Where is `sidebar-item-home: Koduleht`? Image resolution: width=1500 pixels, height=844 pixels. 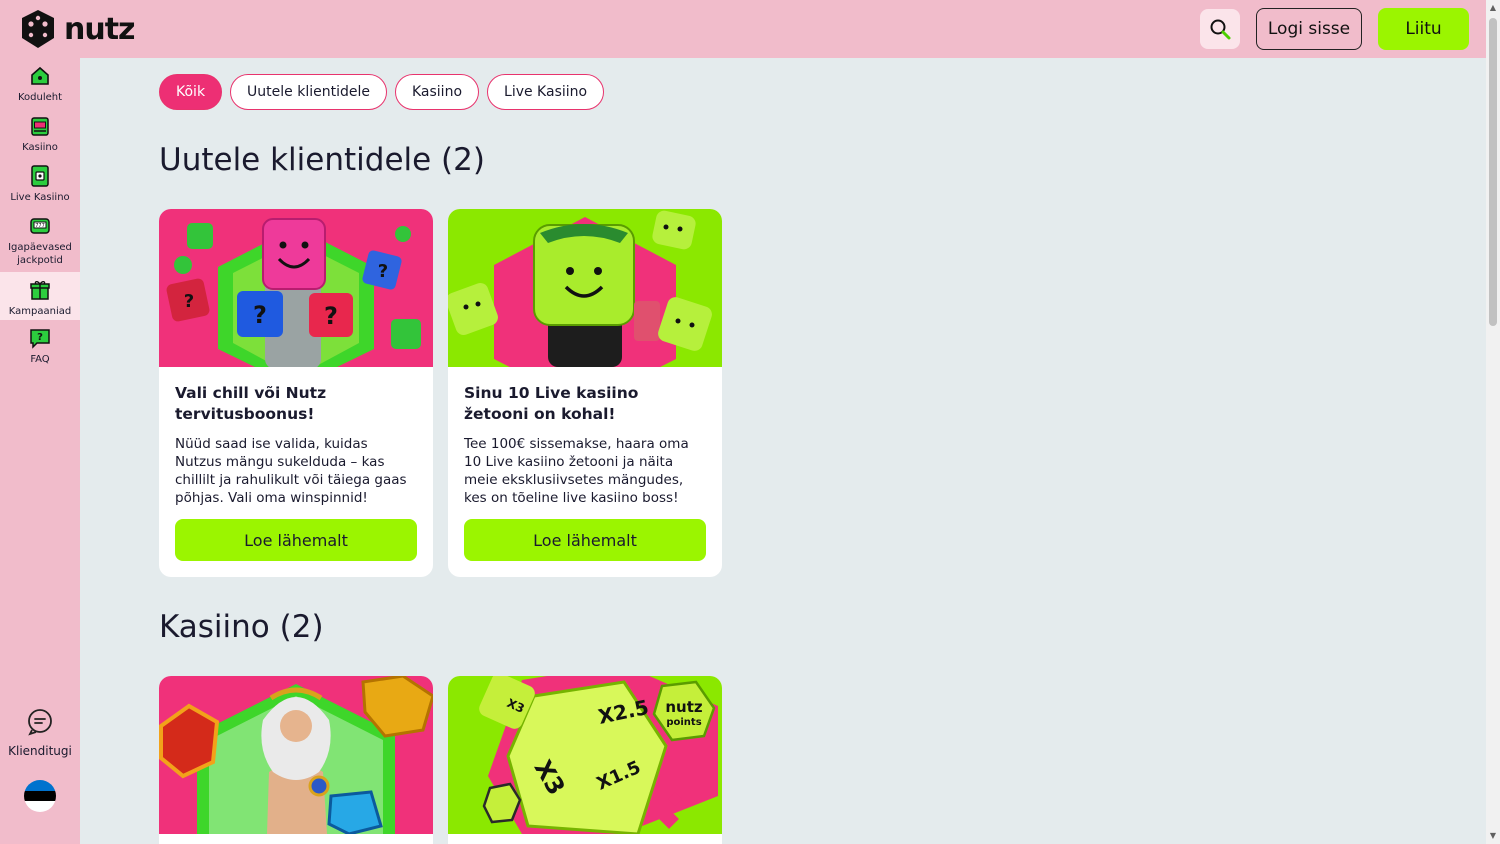 sidebar-item-home: Koduleht is located at coordinates (40, 87).